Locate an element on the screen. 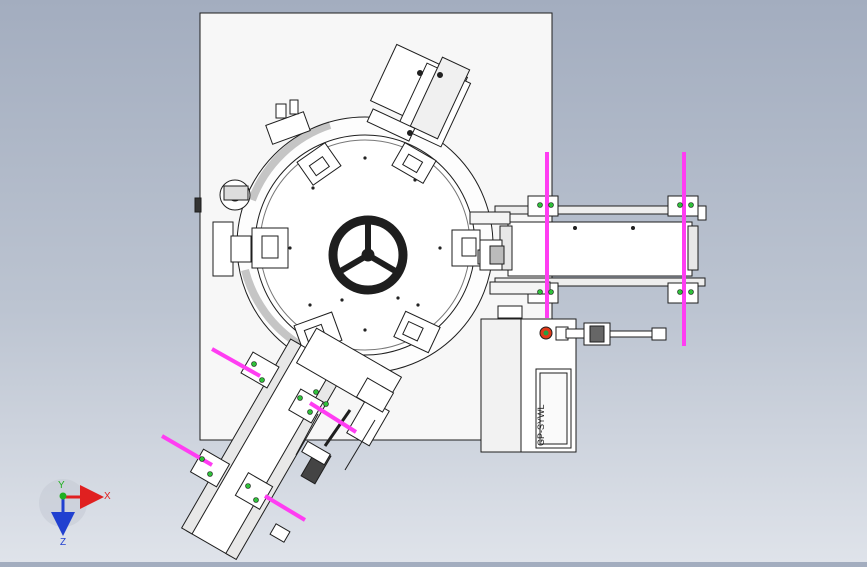  panel-label: GP-SYWL is located at coordinates (541, 425).